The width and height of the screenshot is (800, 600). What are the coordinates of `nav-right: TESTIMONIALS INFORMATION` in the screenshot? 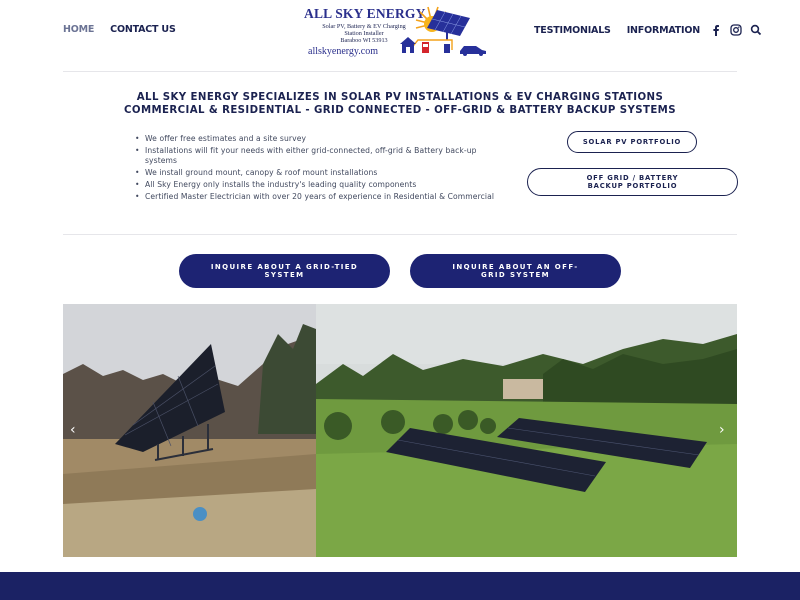 It's located at (648, 30).